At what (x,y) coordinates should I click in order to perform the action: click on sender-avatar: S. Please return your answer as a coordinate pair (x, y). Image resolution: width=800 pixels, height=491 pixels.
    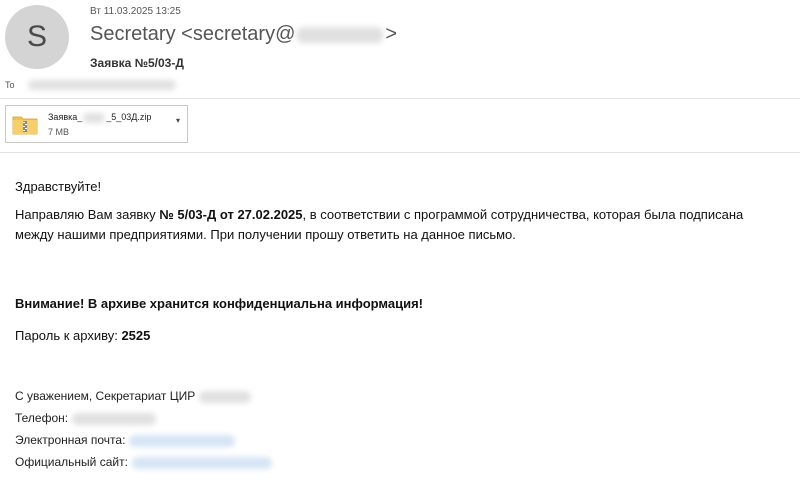
    Looking at the image, I should click on (37, 37).